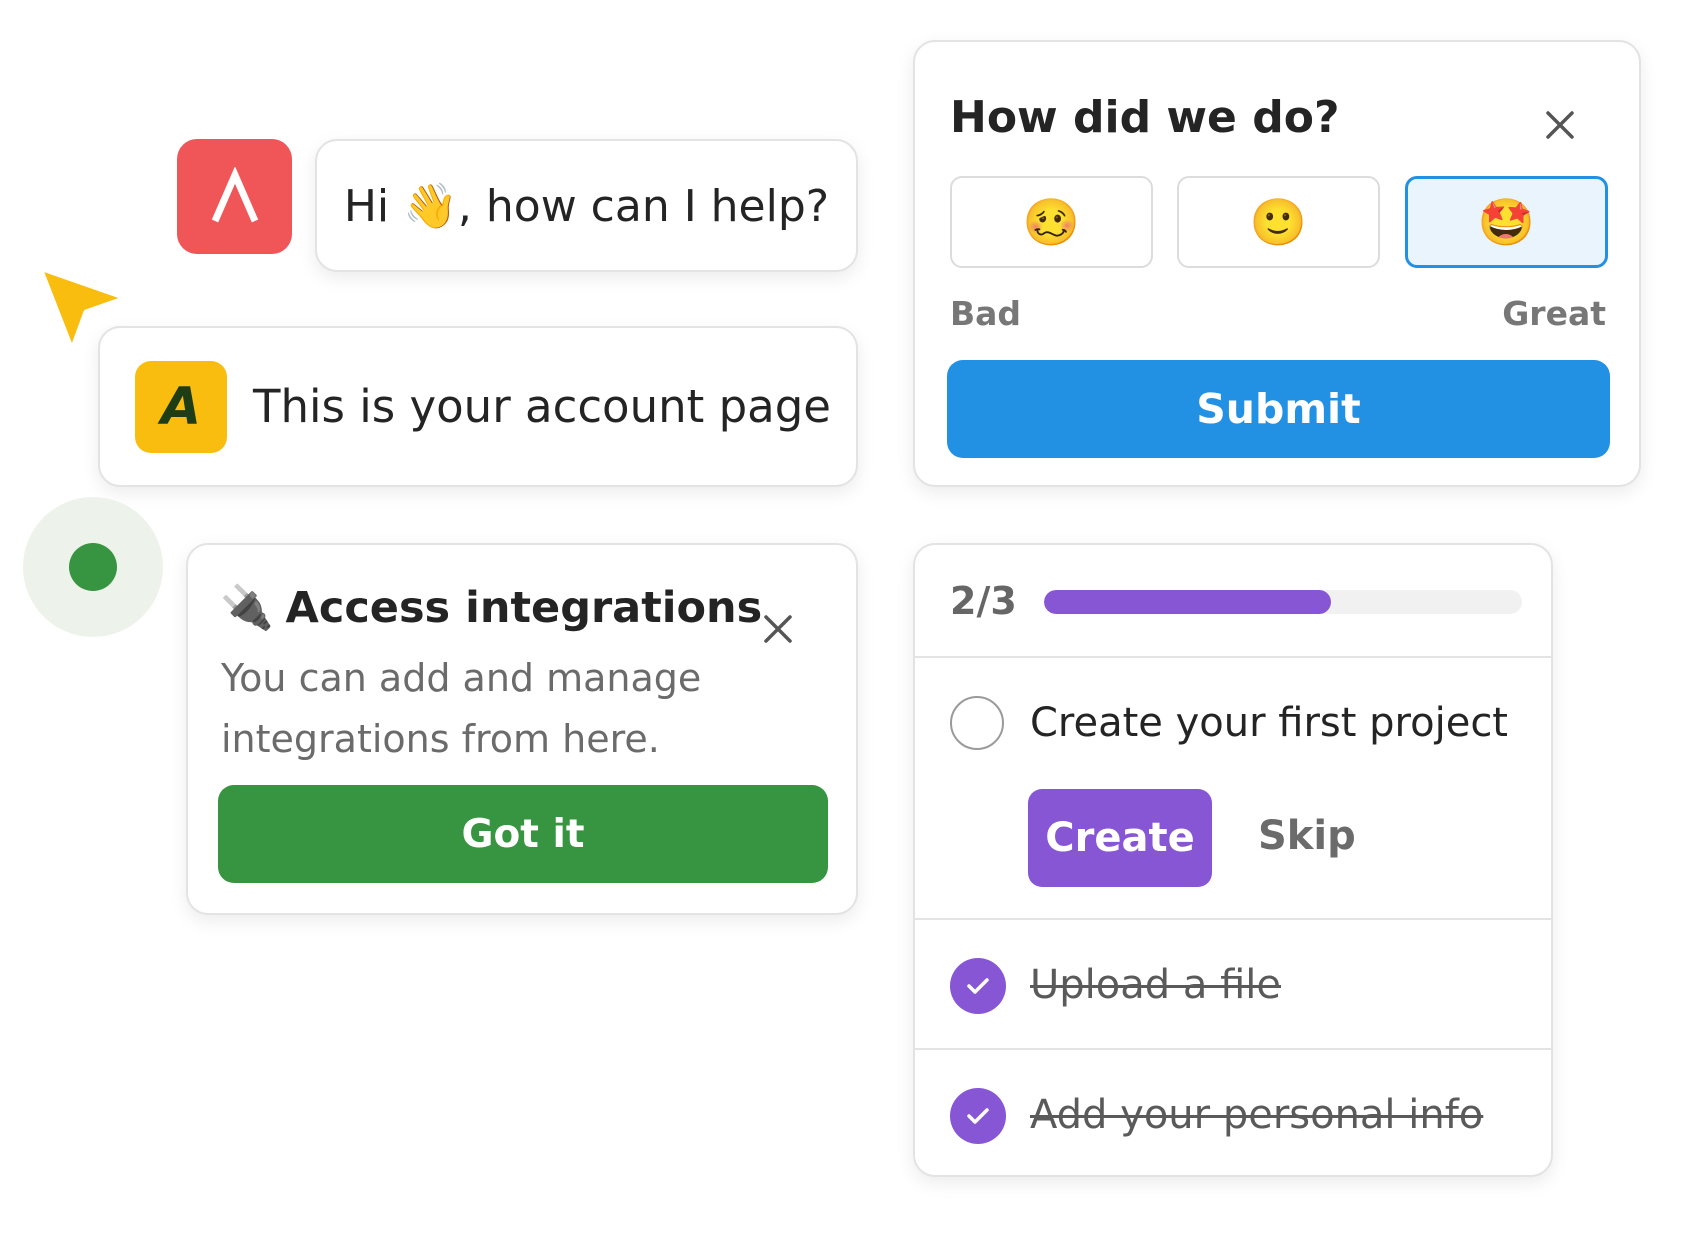  What do you see at coordinates (1257, 1115) in the screenshot?
I see `completed-step-label: Add your personal info` at bounding box center [1257, 1115].